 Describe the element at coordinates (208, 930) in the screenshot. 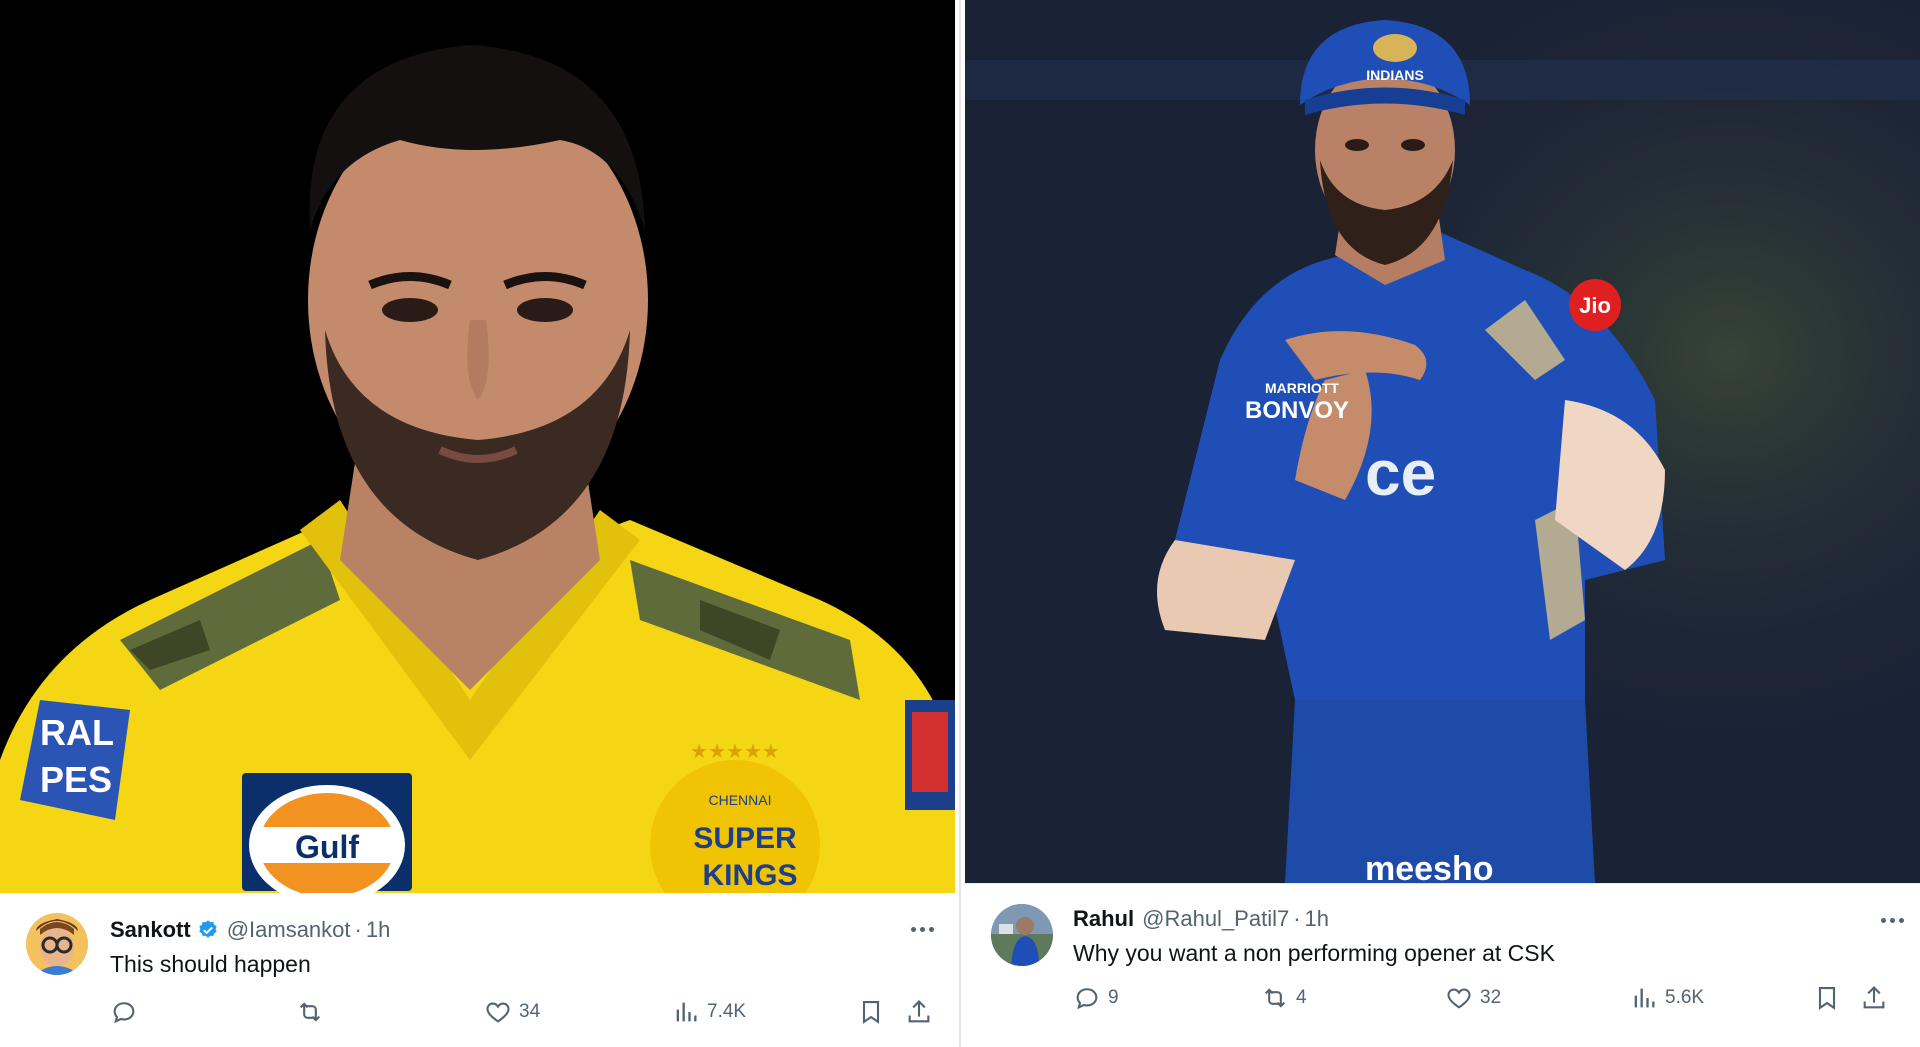

I see `verified-badge-icon` at that location.